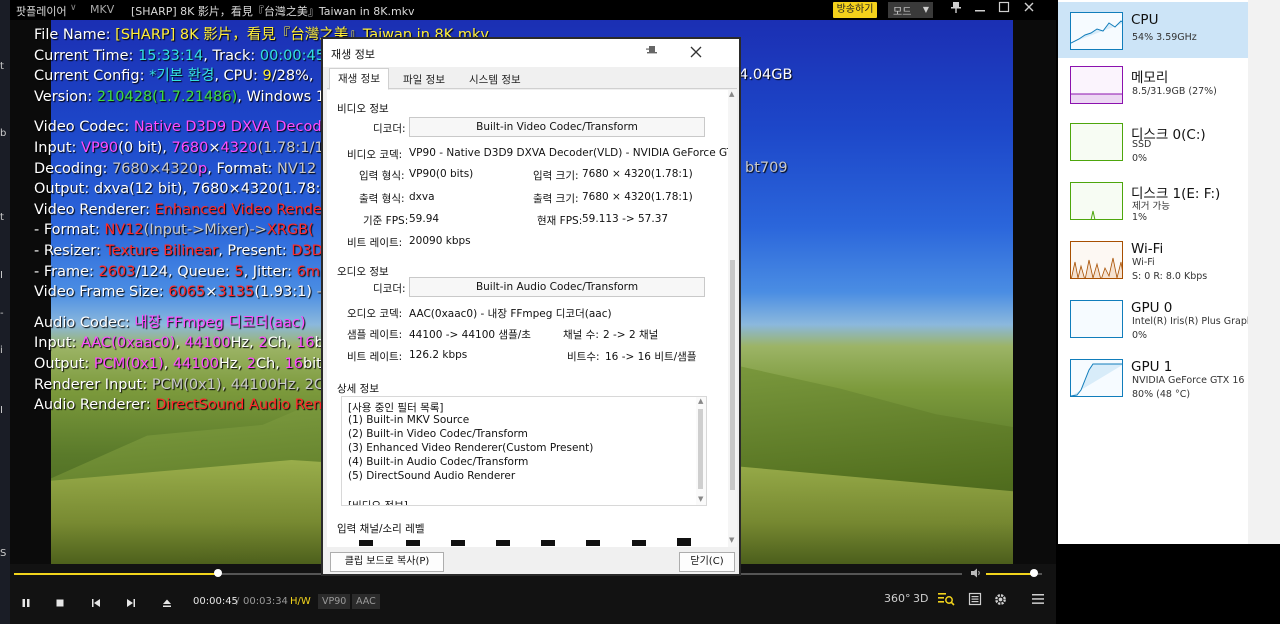 This screenshot has height=624, width=1280. I want to click on perf-detail: Intel(R) Iris(R) Plus Graph, so click(1192, 321).